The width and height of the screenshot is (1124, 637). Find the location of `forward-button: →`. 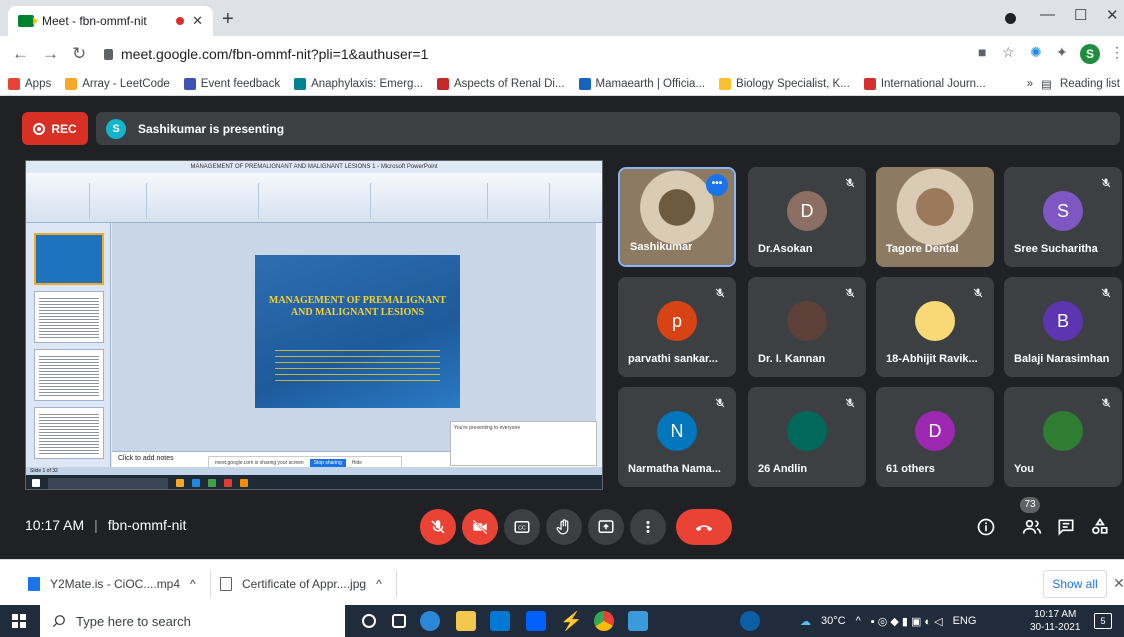

forward-button: → is located at coordinates (50, 54).